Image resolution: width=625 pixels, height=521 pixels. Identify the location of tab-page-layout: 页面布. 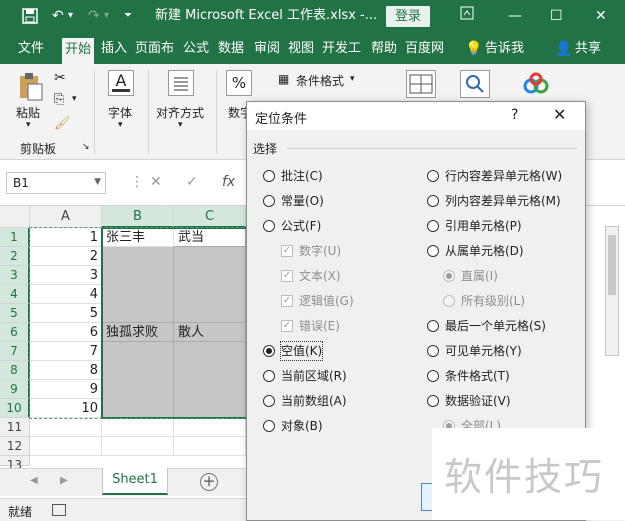
(154, 52).